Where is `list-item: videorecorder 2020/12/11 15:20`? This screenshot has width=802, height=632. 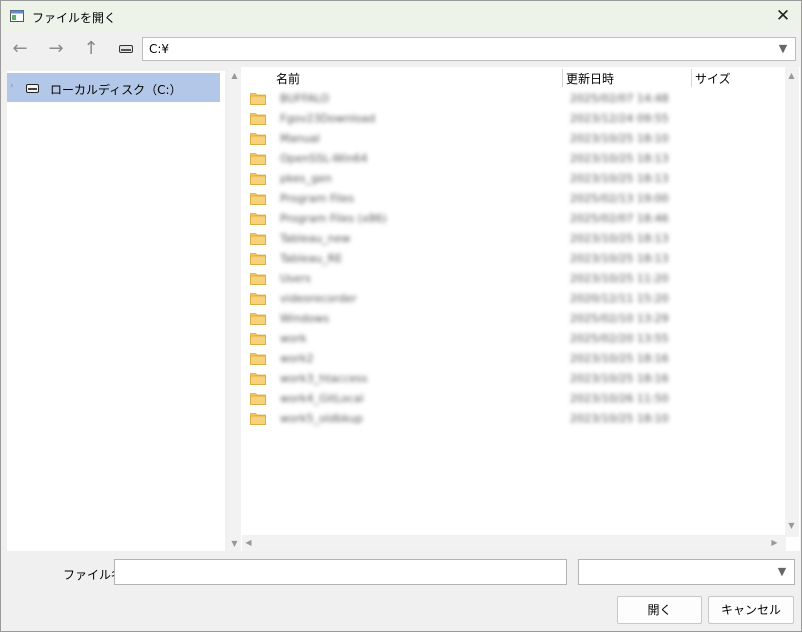
list-item: videorecorder 2020/12/11 15:20 is located at coordinates (513, 299).